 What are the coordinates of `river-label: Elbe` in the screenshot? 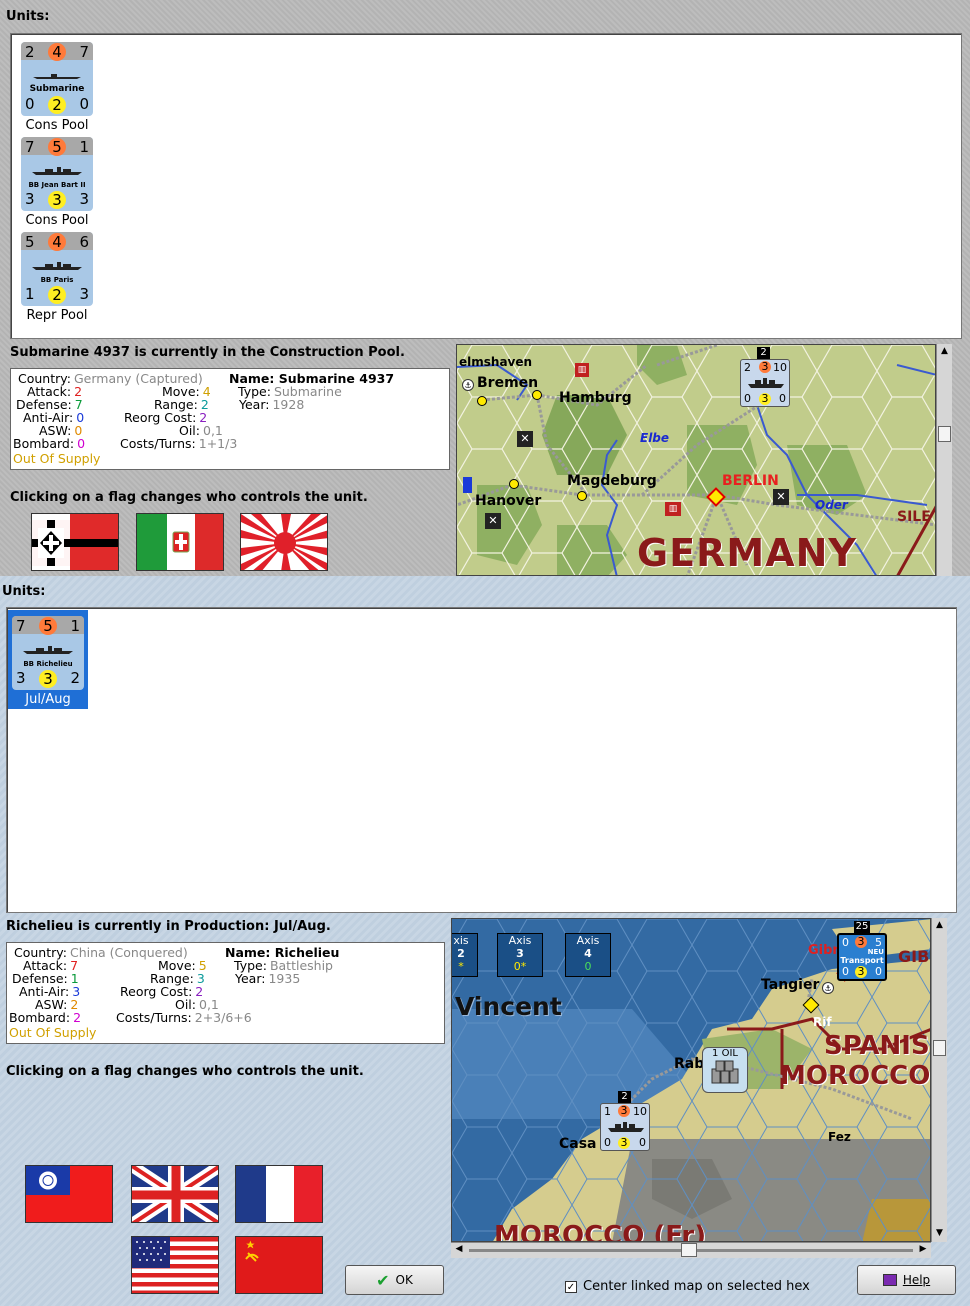 It's located at (655, 438).